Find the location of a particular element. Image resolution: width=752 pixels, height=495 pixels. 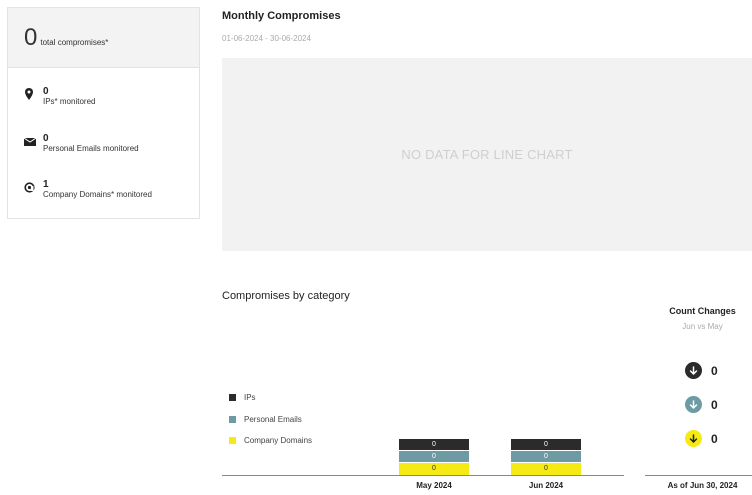

monthly-date-range: 01-06-2024 - 30-06-2024 is located at coordinates (266, 38).